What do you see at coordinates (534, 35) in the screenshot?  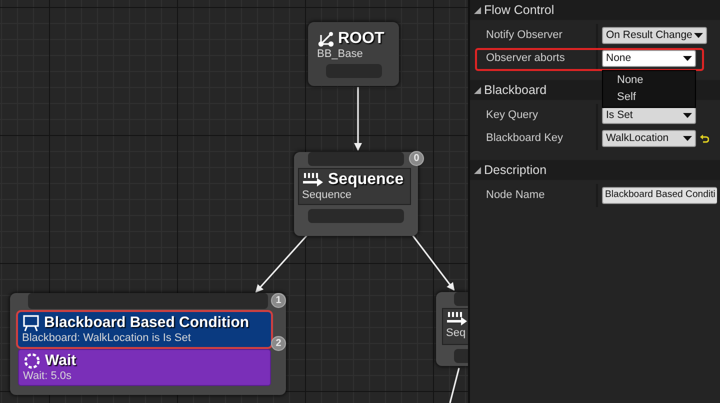 I see `property-label: Notify Observer` at bounding box center [534, 35].